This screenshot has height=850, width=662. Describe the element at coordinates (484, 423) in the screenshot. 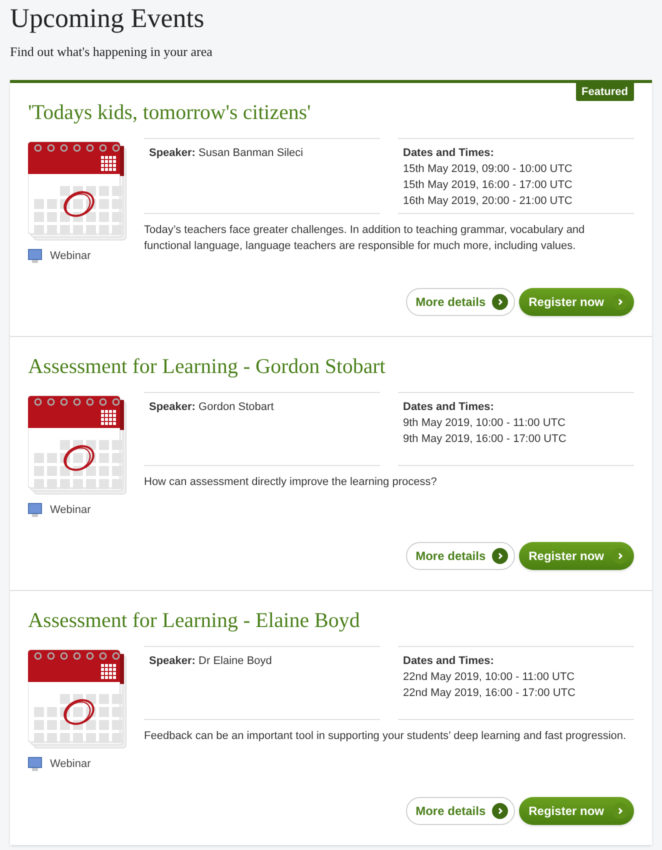

I see `date-time: 9th May 2019, 10:00 - 11:00 UTC` at that location.